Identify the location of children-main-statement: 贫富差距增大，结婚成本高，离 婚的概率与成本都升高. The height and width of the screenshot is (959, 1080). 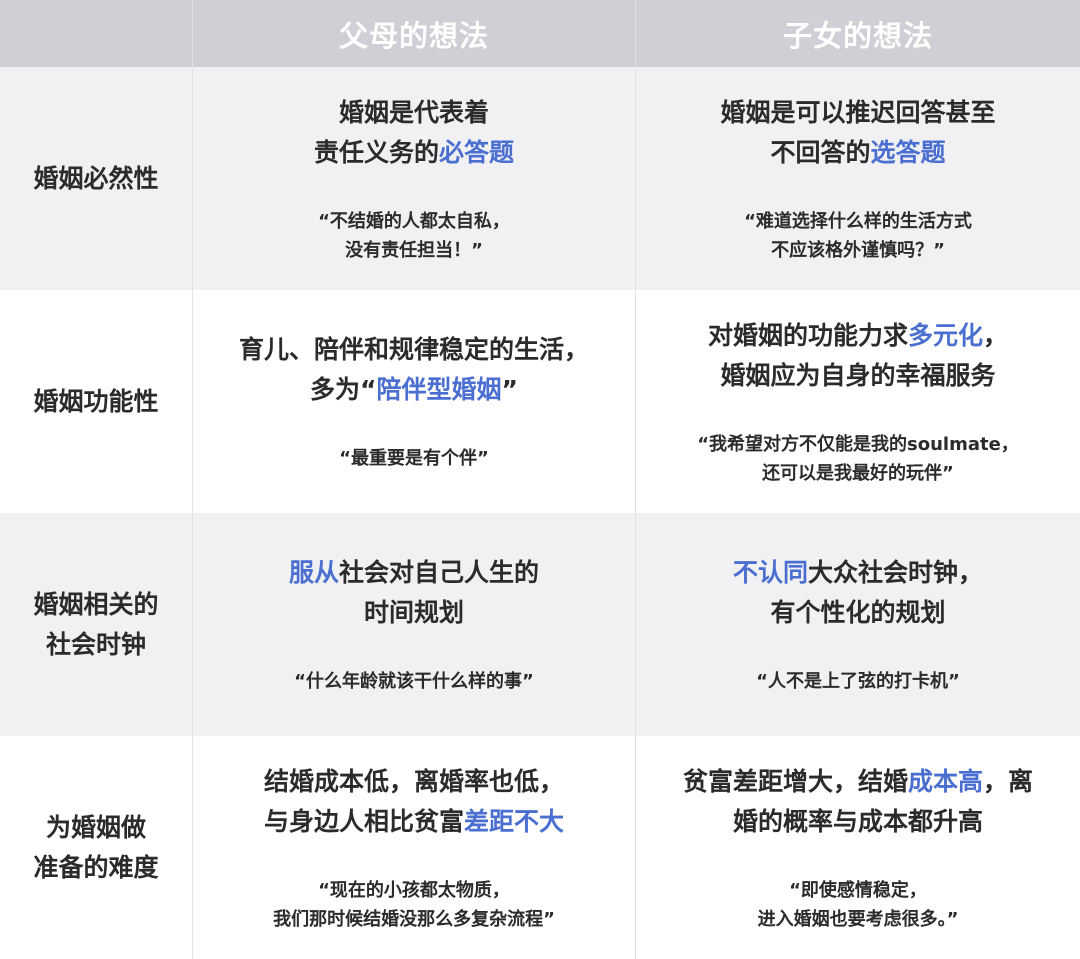
(858, 802).